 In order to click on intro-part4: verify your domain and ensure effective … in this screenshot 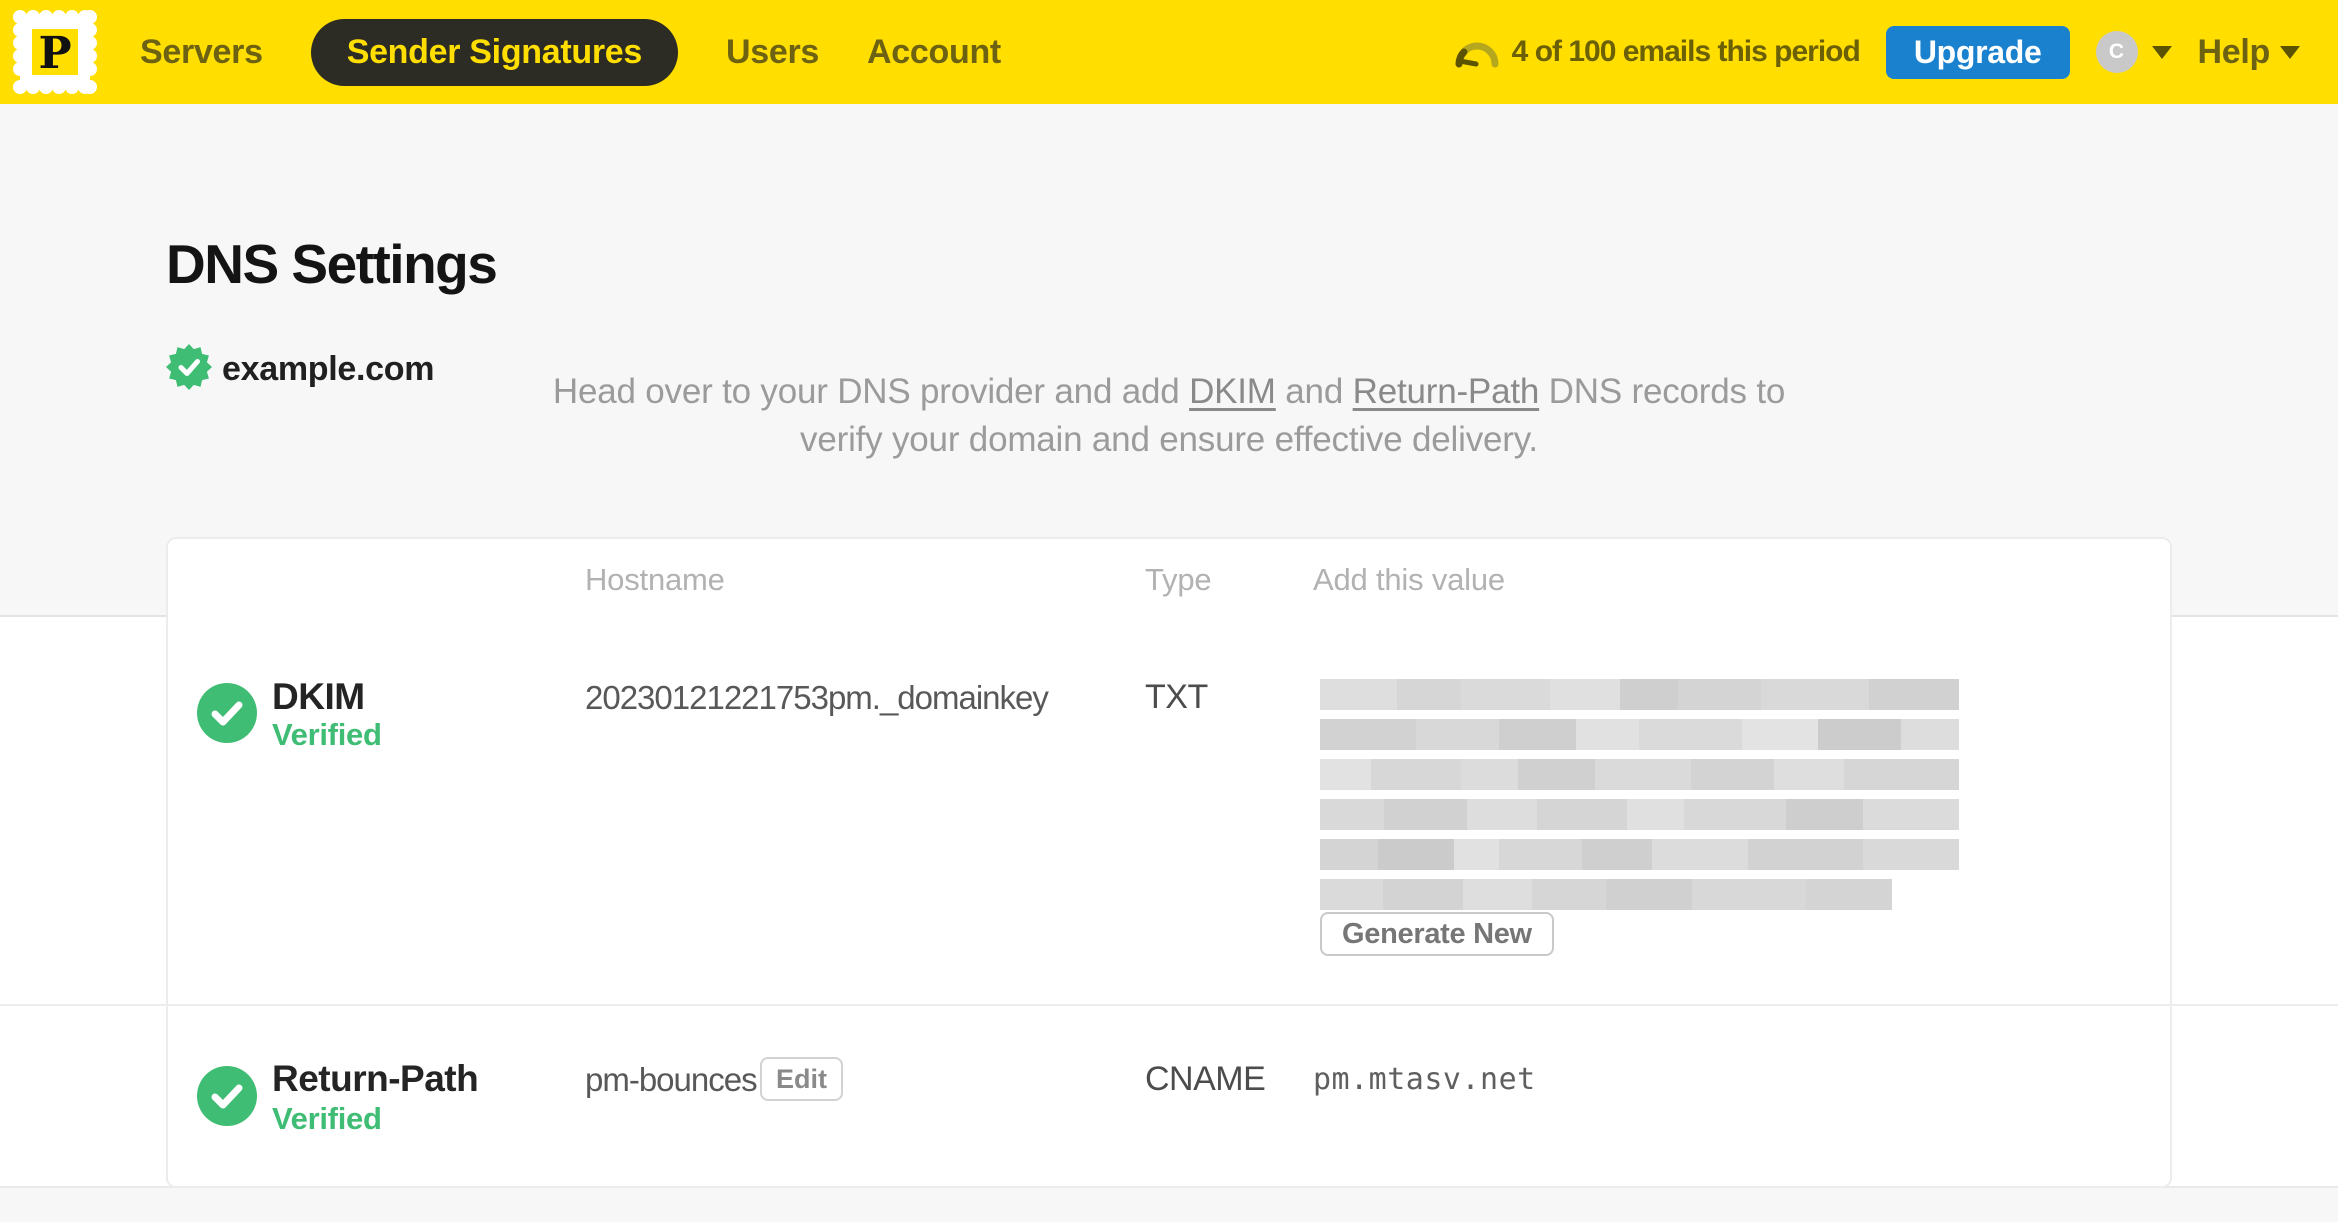, I will do `click(1169, 439)`.